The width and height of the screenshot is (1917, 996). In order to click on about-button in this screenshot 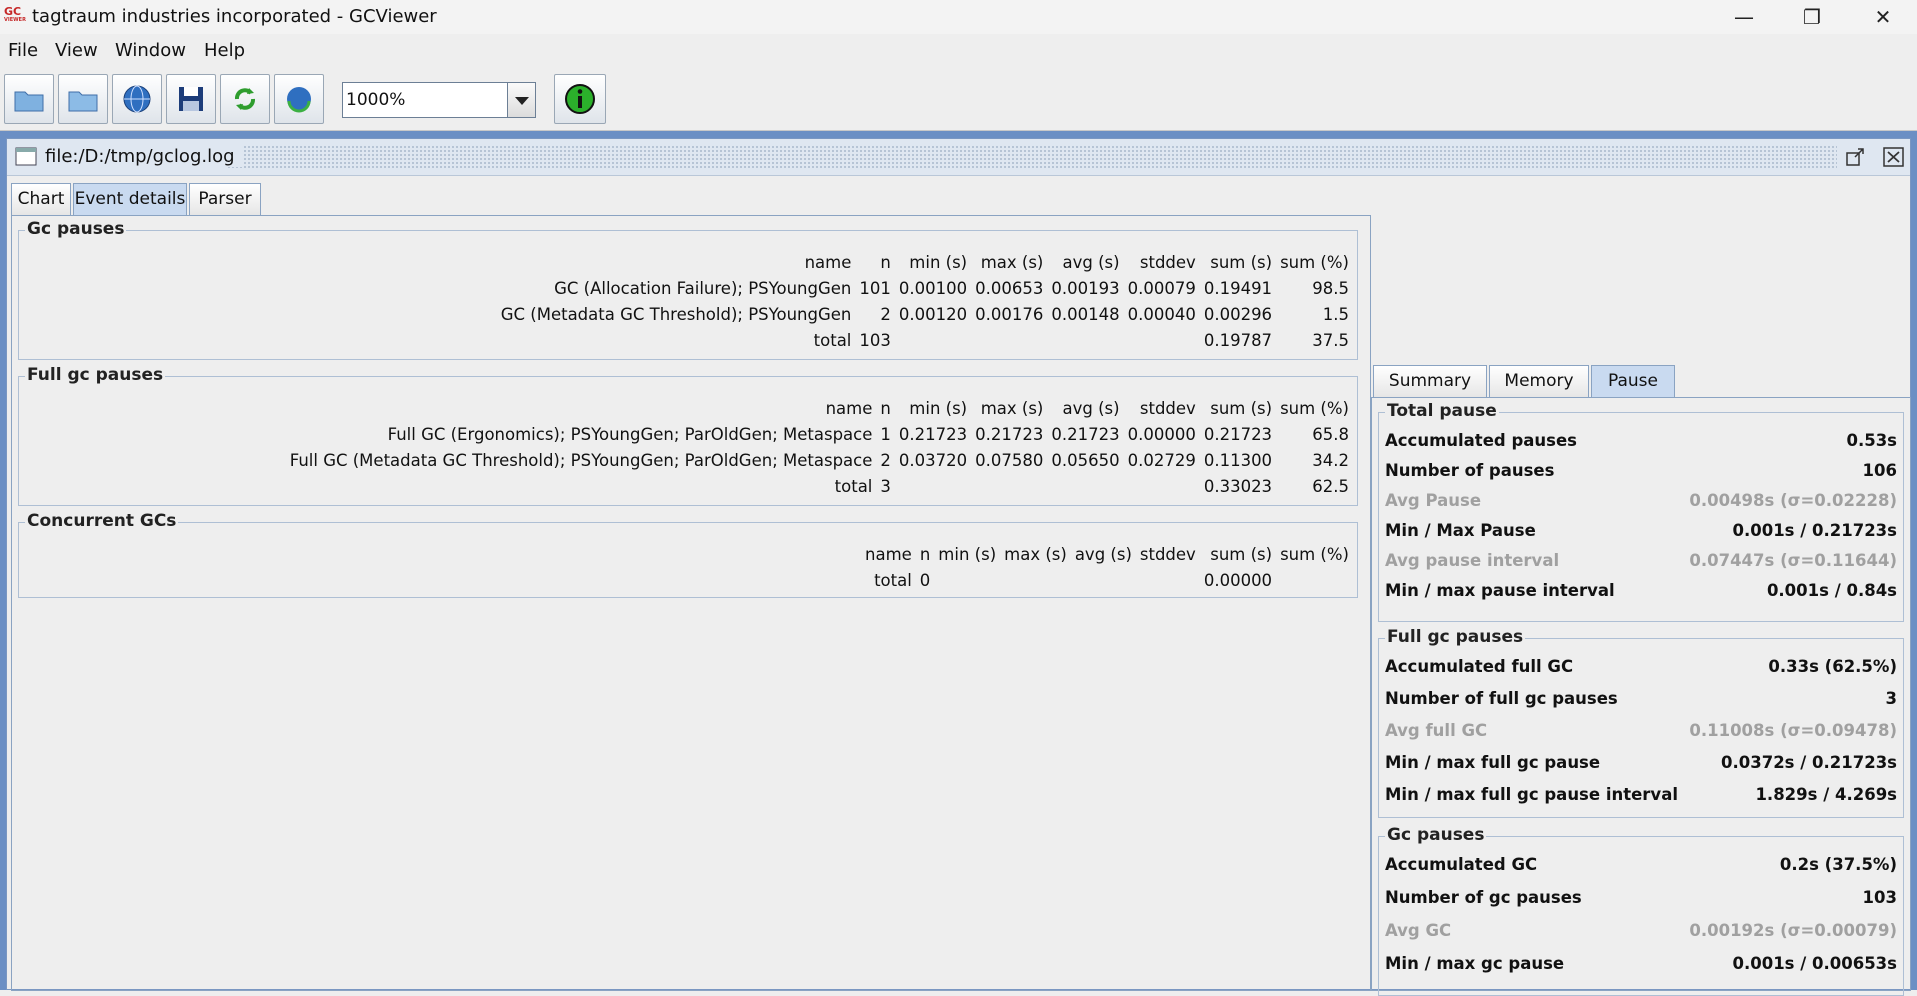, I will do `click(580, 99)`.